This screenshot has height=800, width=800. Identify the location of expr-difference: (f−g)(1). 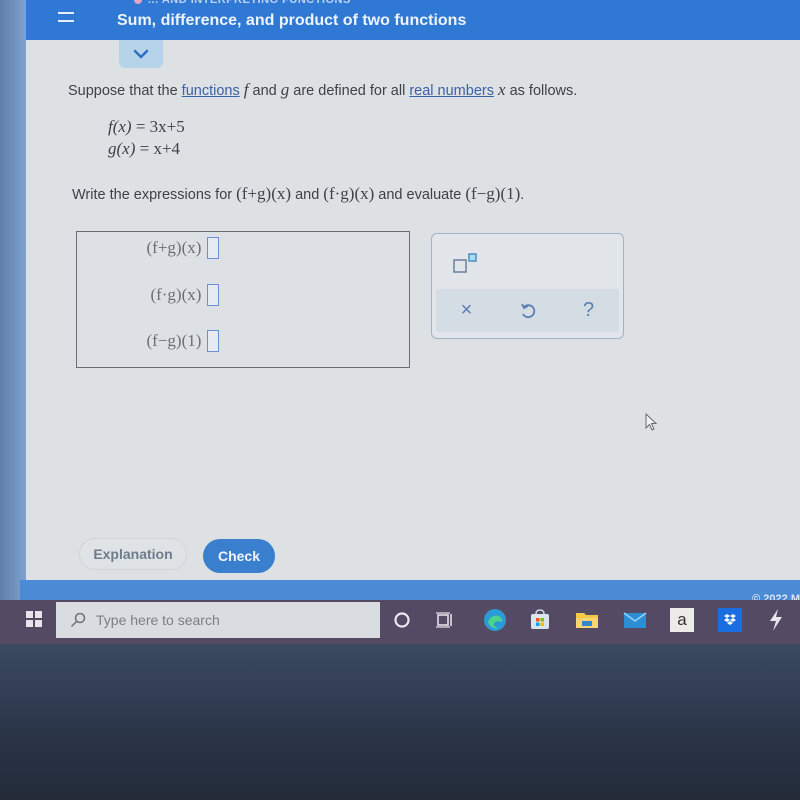
(493, 193).